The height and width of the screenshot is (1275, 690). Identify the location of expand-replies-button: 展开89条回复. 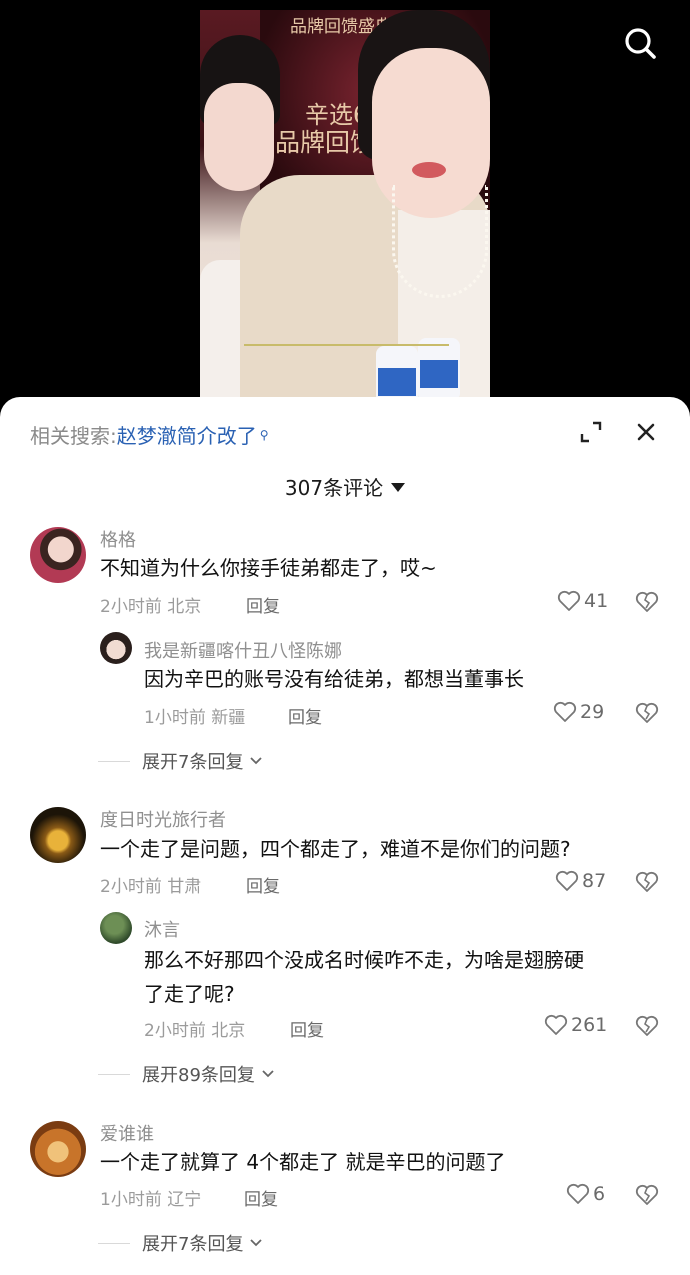
(186, 1074).